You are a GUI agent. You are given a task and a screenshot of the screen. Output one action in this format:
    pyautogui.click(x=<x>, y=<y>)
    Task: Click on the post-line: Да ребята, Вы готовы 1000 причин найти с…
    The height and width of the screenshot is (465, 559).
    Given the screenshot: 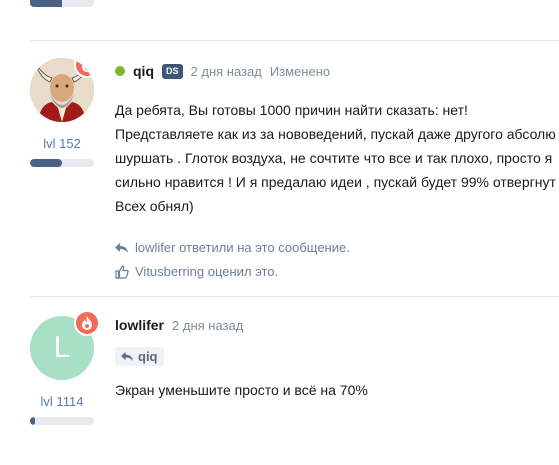 What is the action you would take?
    pyautogui.click(x=291, y=110)
    